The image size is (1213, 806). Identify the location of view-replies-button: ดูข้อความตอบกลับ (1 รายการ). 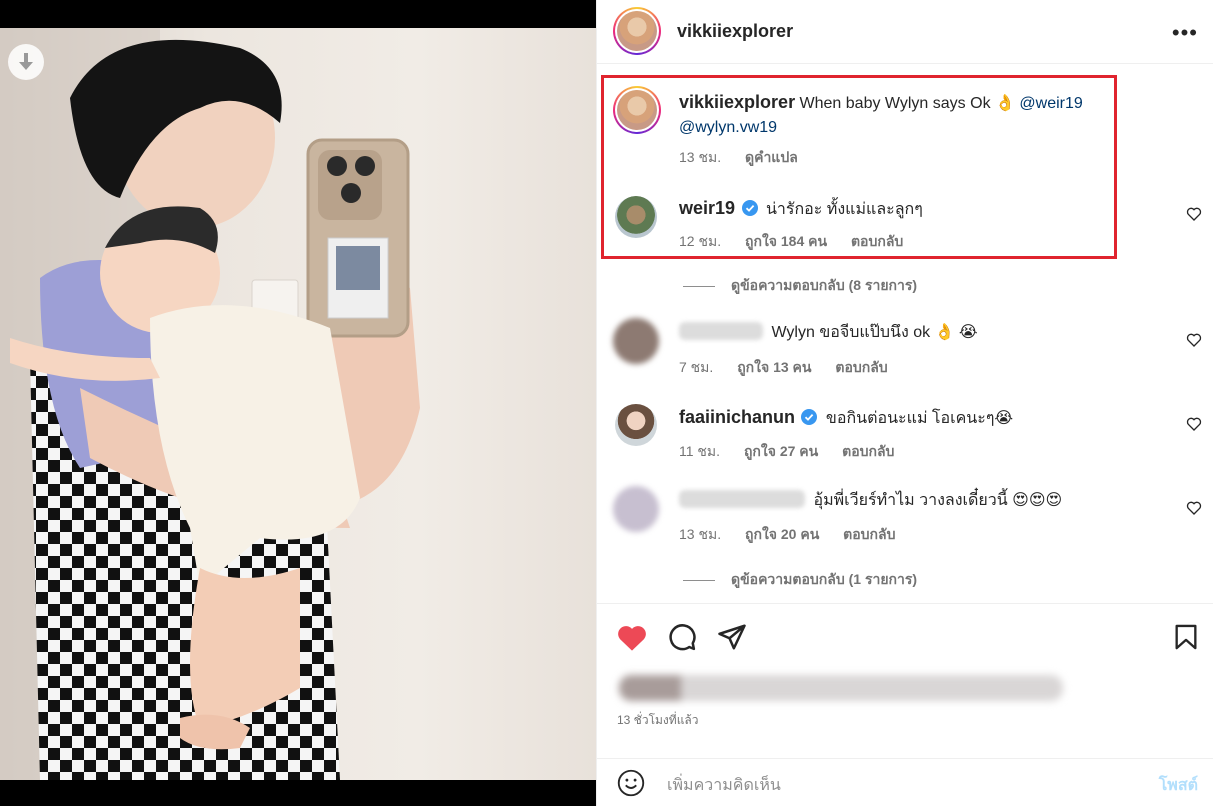
(800, 580).